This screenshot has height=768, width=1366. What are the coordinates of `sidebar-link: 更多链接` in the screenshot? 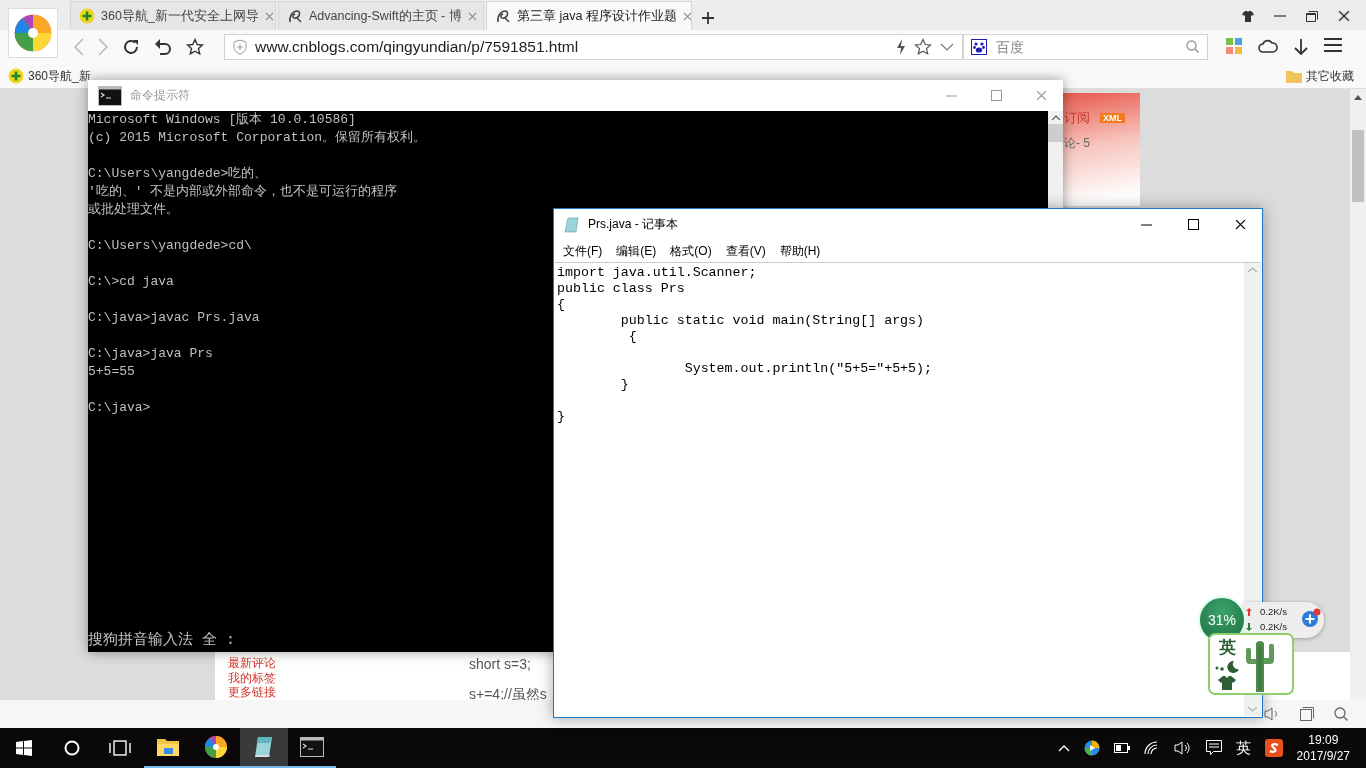 It's located at (348, 692).